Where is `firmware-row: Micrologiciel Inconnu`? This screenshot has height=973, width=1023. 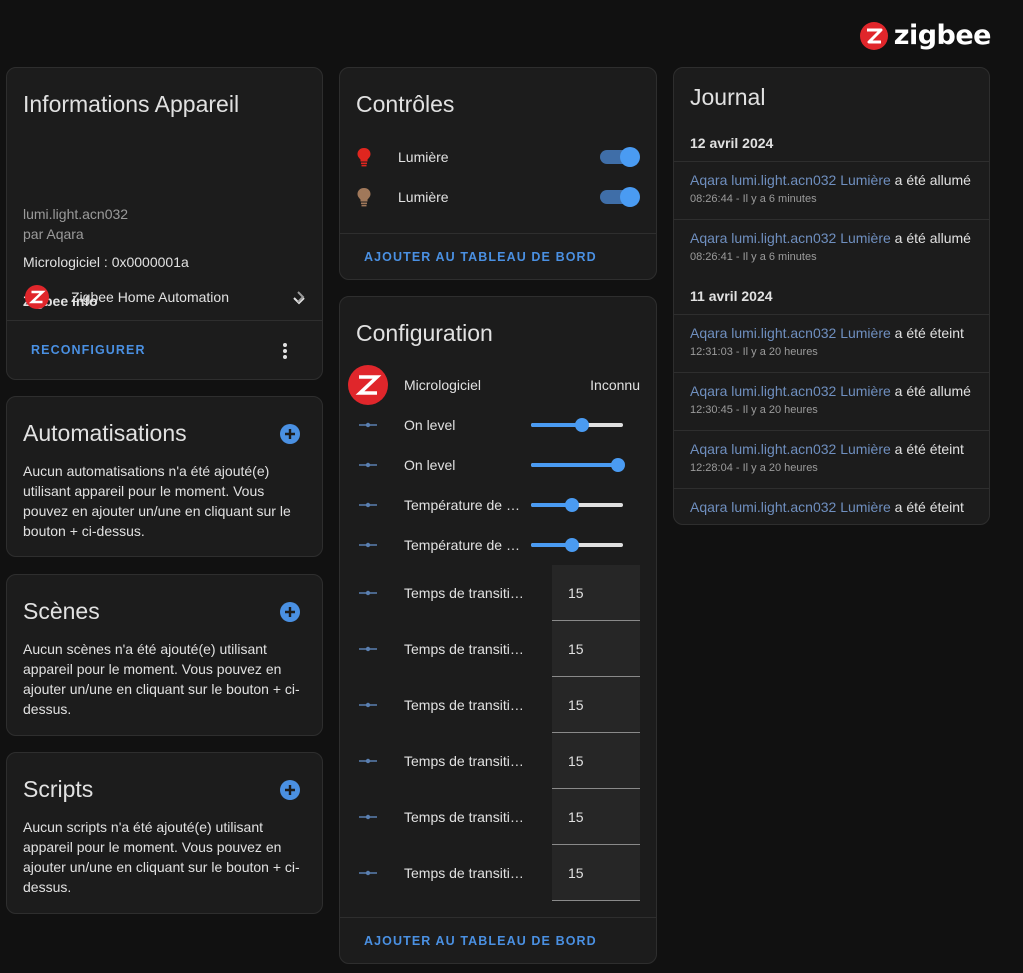 firmware-row: Micrologiciel Inconnu is located at coordinates (494, 385).